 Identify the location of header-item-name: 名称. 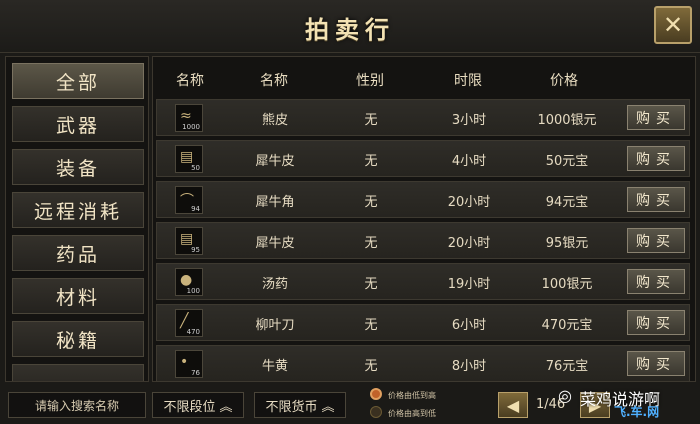
(274, 81).